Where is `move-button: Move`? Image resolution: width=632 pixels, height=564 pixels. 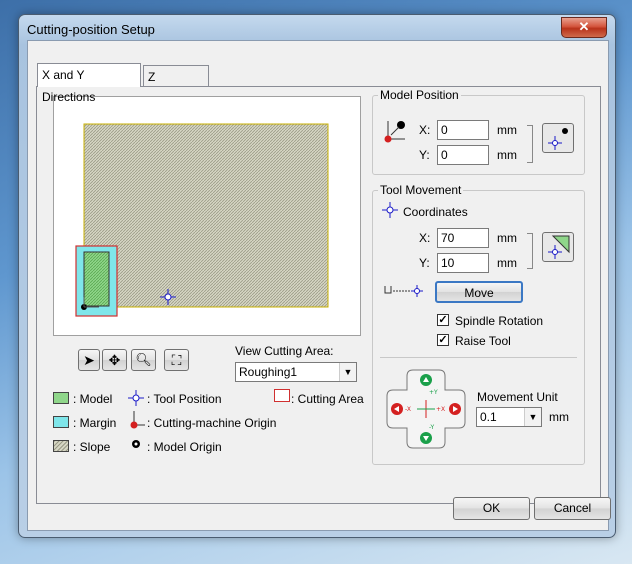 move-button: Move is located at coordinates (479, 292).